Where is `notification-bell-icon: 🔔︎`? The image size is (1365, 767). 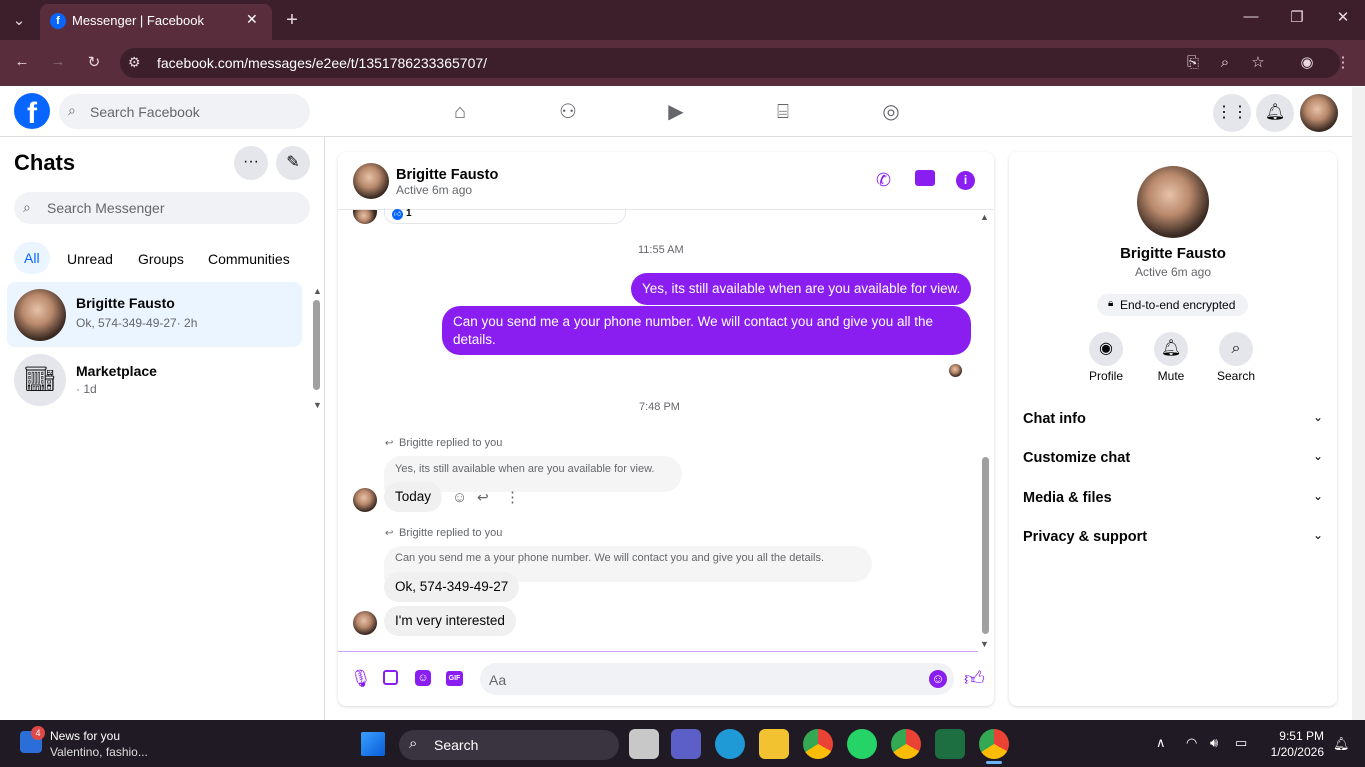
notification-bell-icon: 🔔︎ is located at coordinates (1341, 744).